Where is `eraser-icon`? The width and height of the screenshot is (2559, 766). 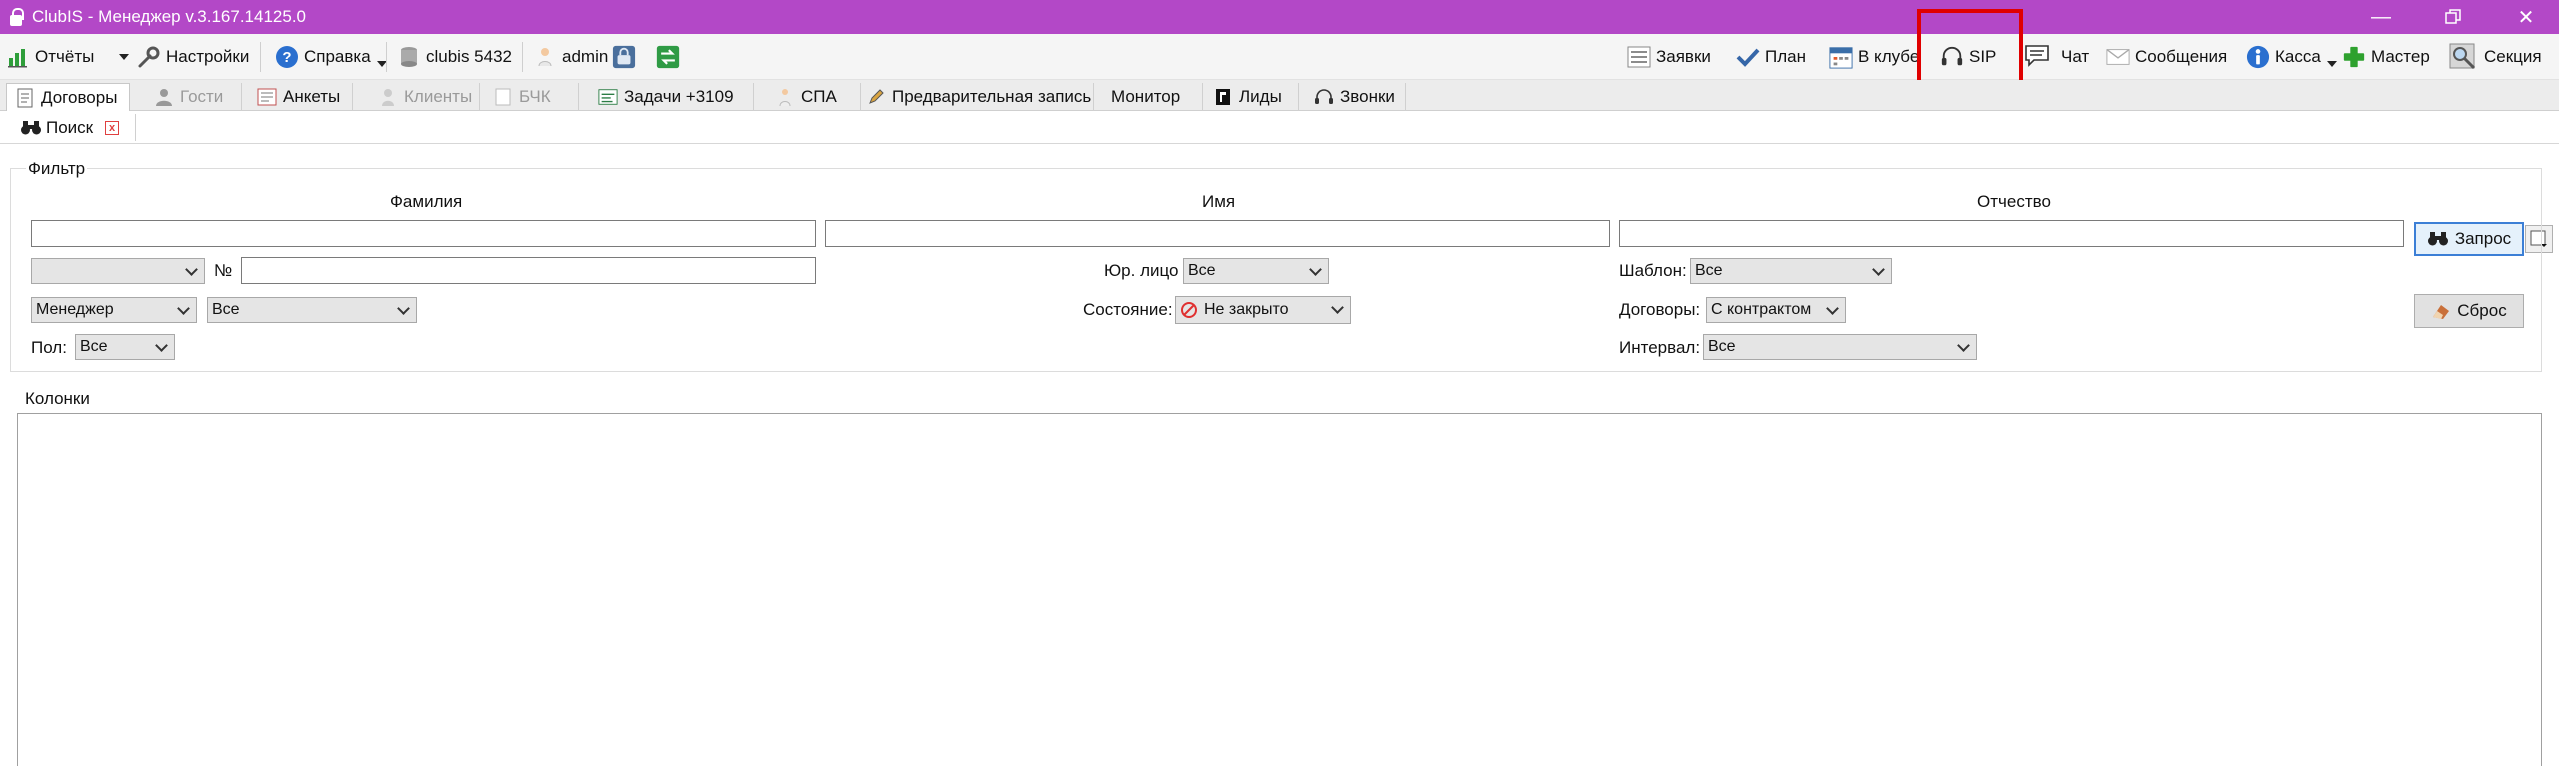 eraser-icon is located at coordinates (2442, 311).